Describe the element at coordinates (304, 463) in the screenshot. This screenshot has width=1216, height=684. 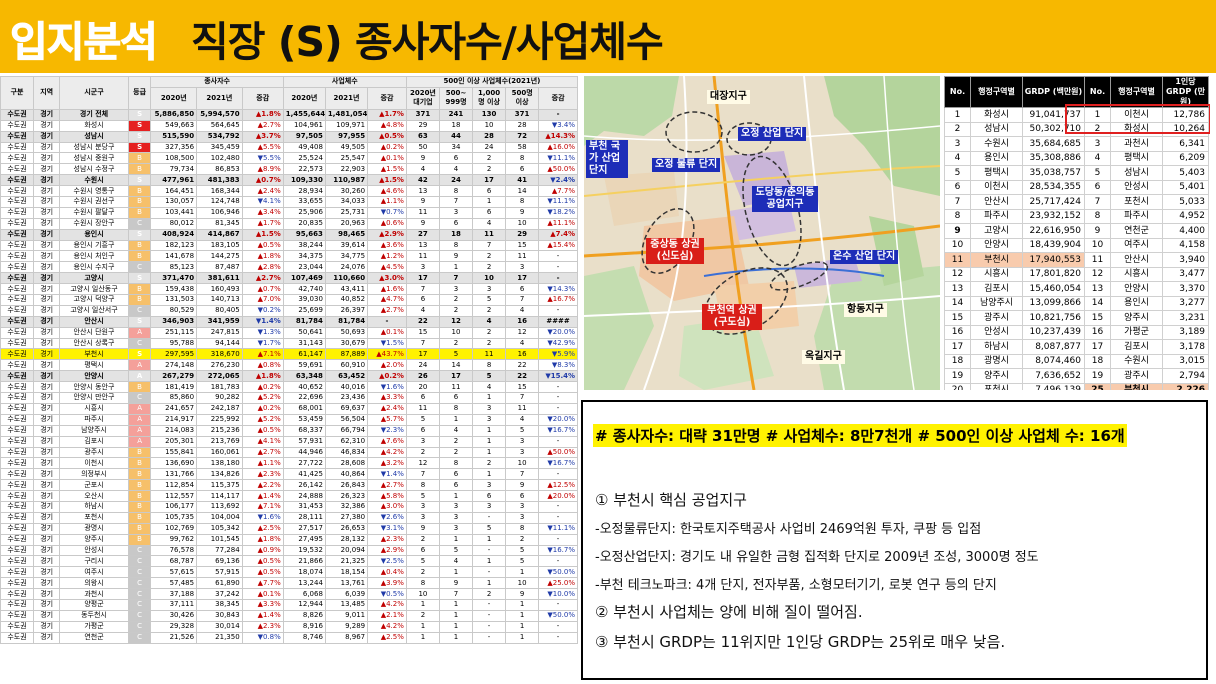
I see `table-cell: 27,722` at that location.